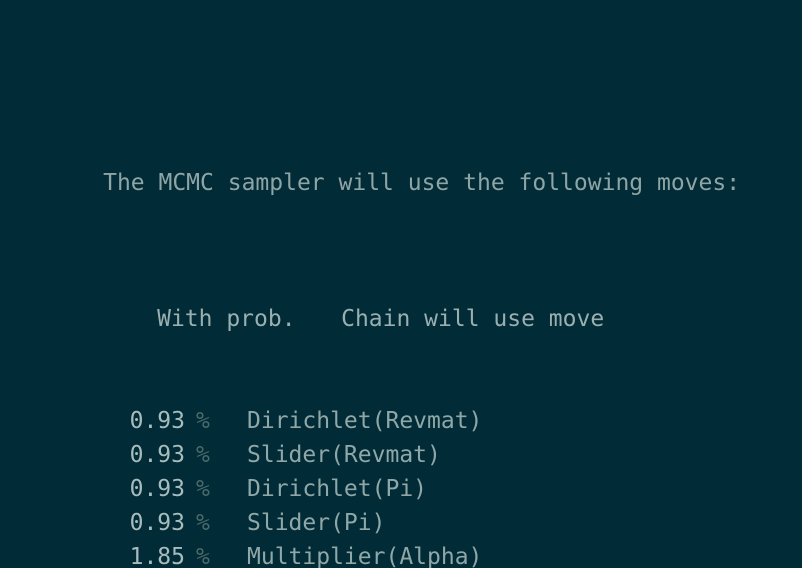 The image size is (802, 568). Describe the element at coordinates (473, 319) in the screenshot. I see `column-header-move: Chain will use move` at that location.